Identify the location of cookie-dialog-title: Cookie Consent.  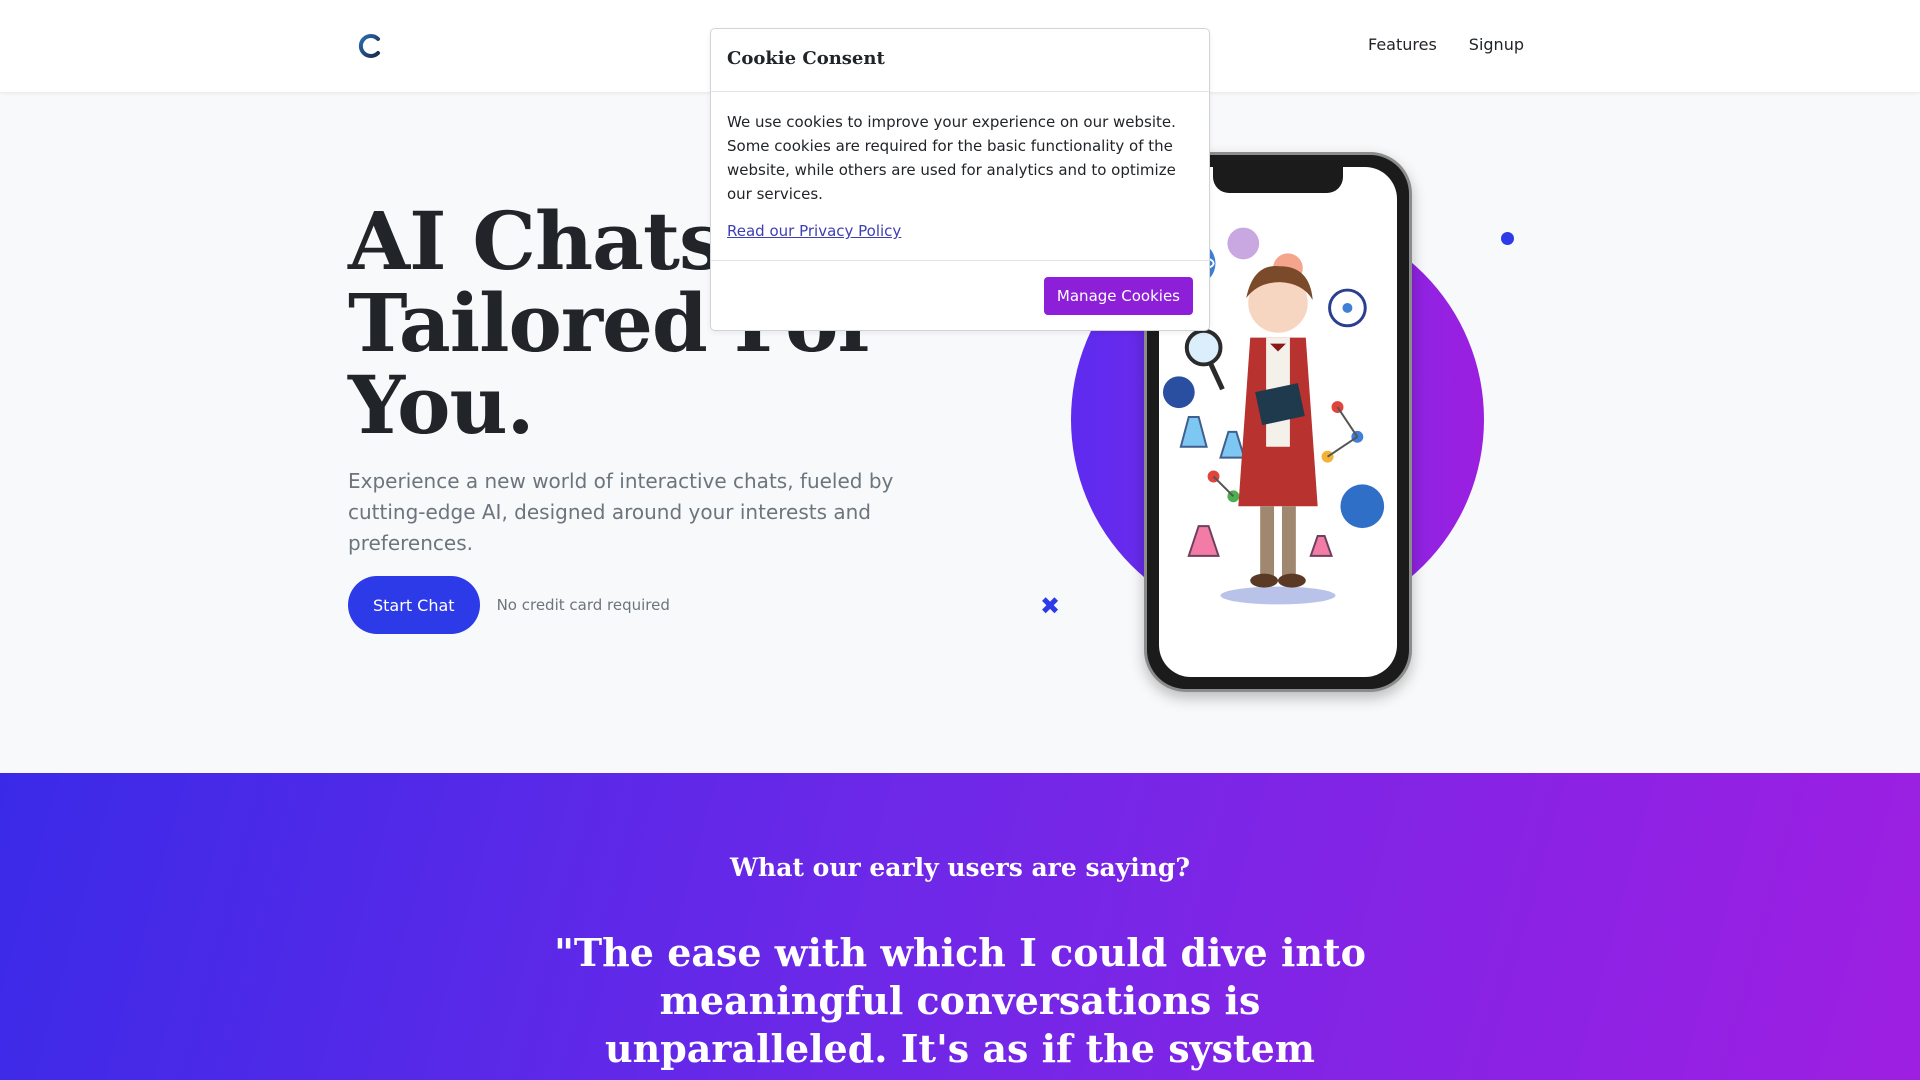
(960, 60).